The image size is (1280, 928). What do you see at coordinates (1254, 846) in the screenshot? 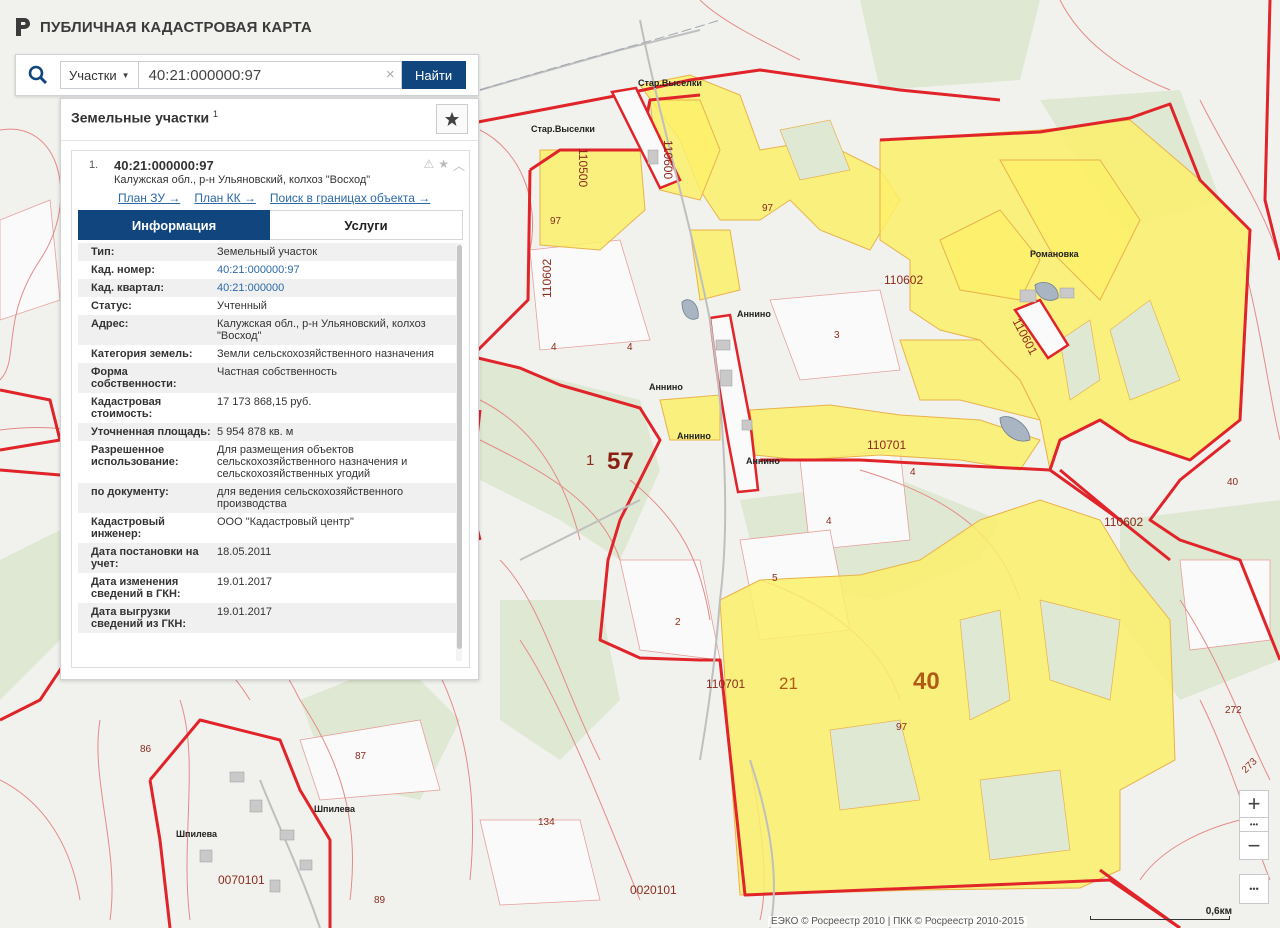
I see `zoom-out-button: −` at bounding box center [1254, 846].